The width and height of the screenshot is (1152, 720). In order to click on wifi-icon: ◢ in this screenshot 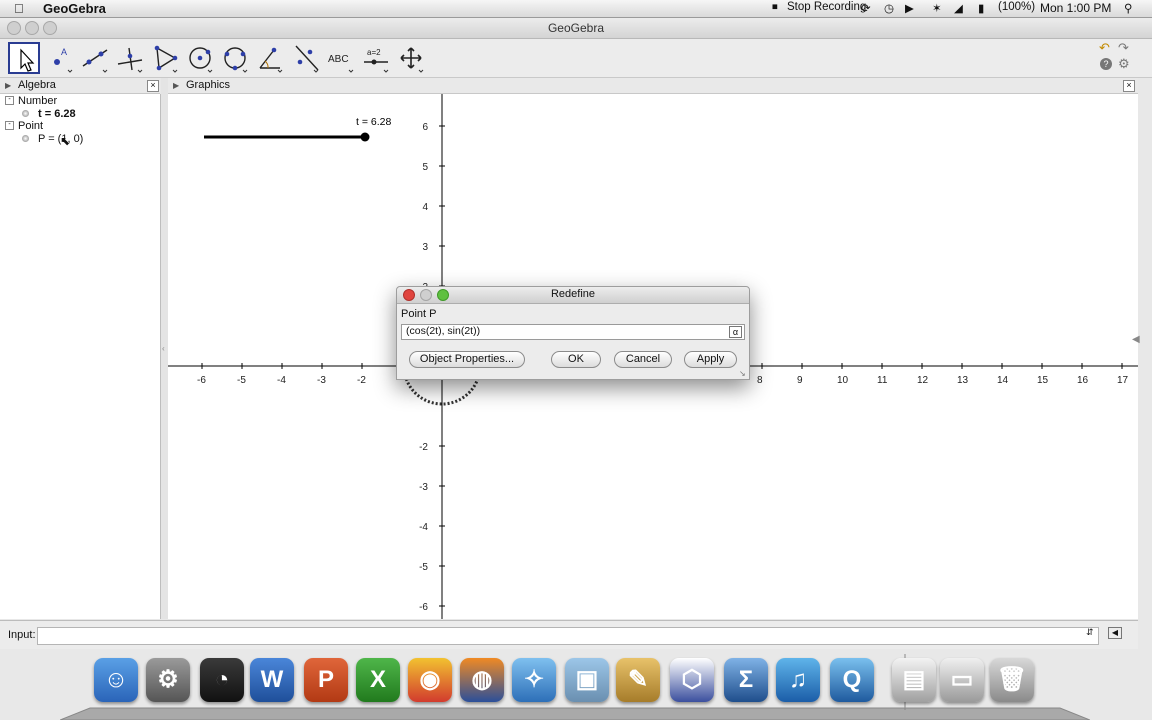, I will do `click(958, 8)`.